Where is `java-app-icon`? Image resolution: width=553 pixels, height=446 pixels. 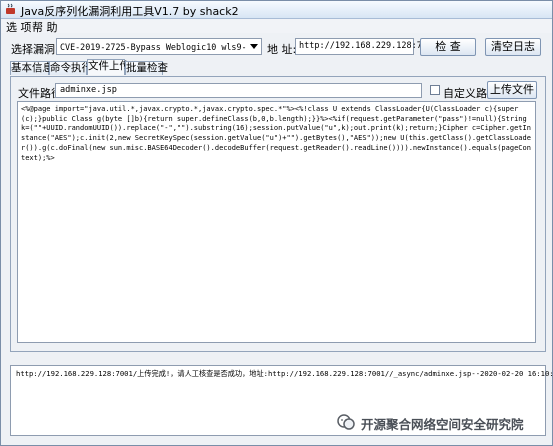
java-app-icon is located at coordinates (10, 8).